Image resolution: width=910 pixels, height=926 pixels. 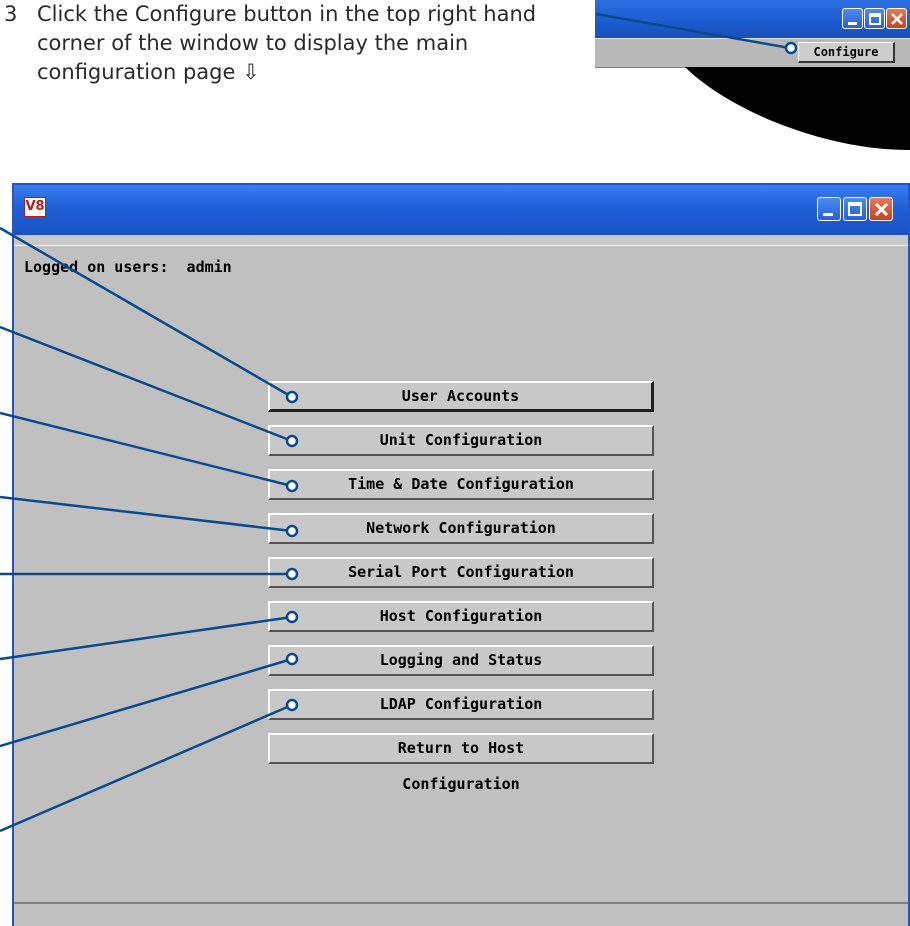 I want to click on app-logo: V8, so click(x=35, y=207).